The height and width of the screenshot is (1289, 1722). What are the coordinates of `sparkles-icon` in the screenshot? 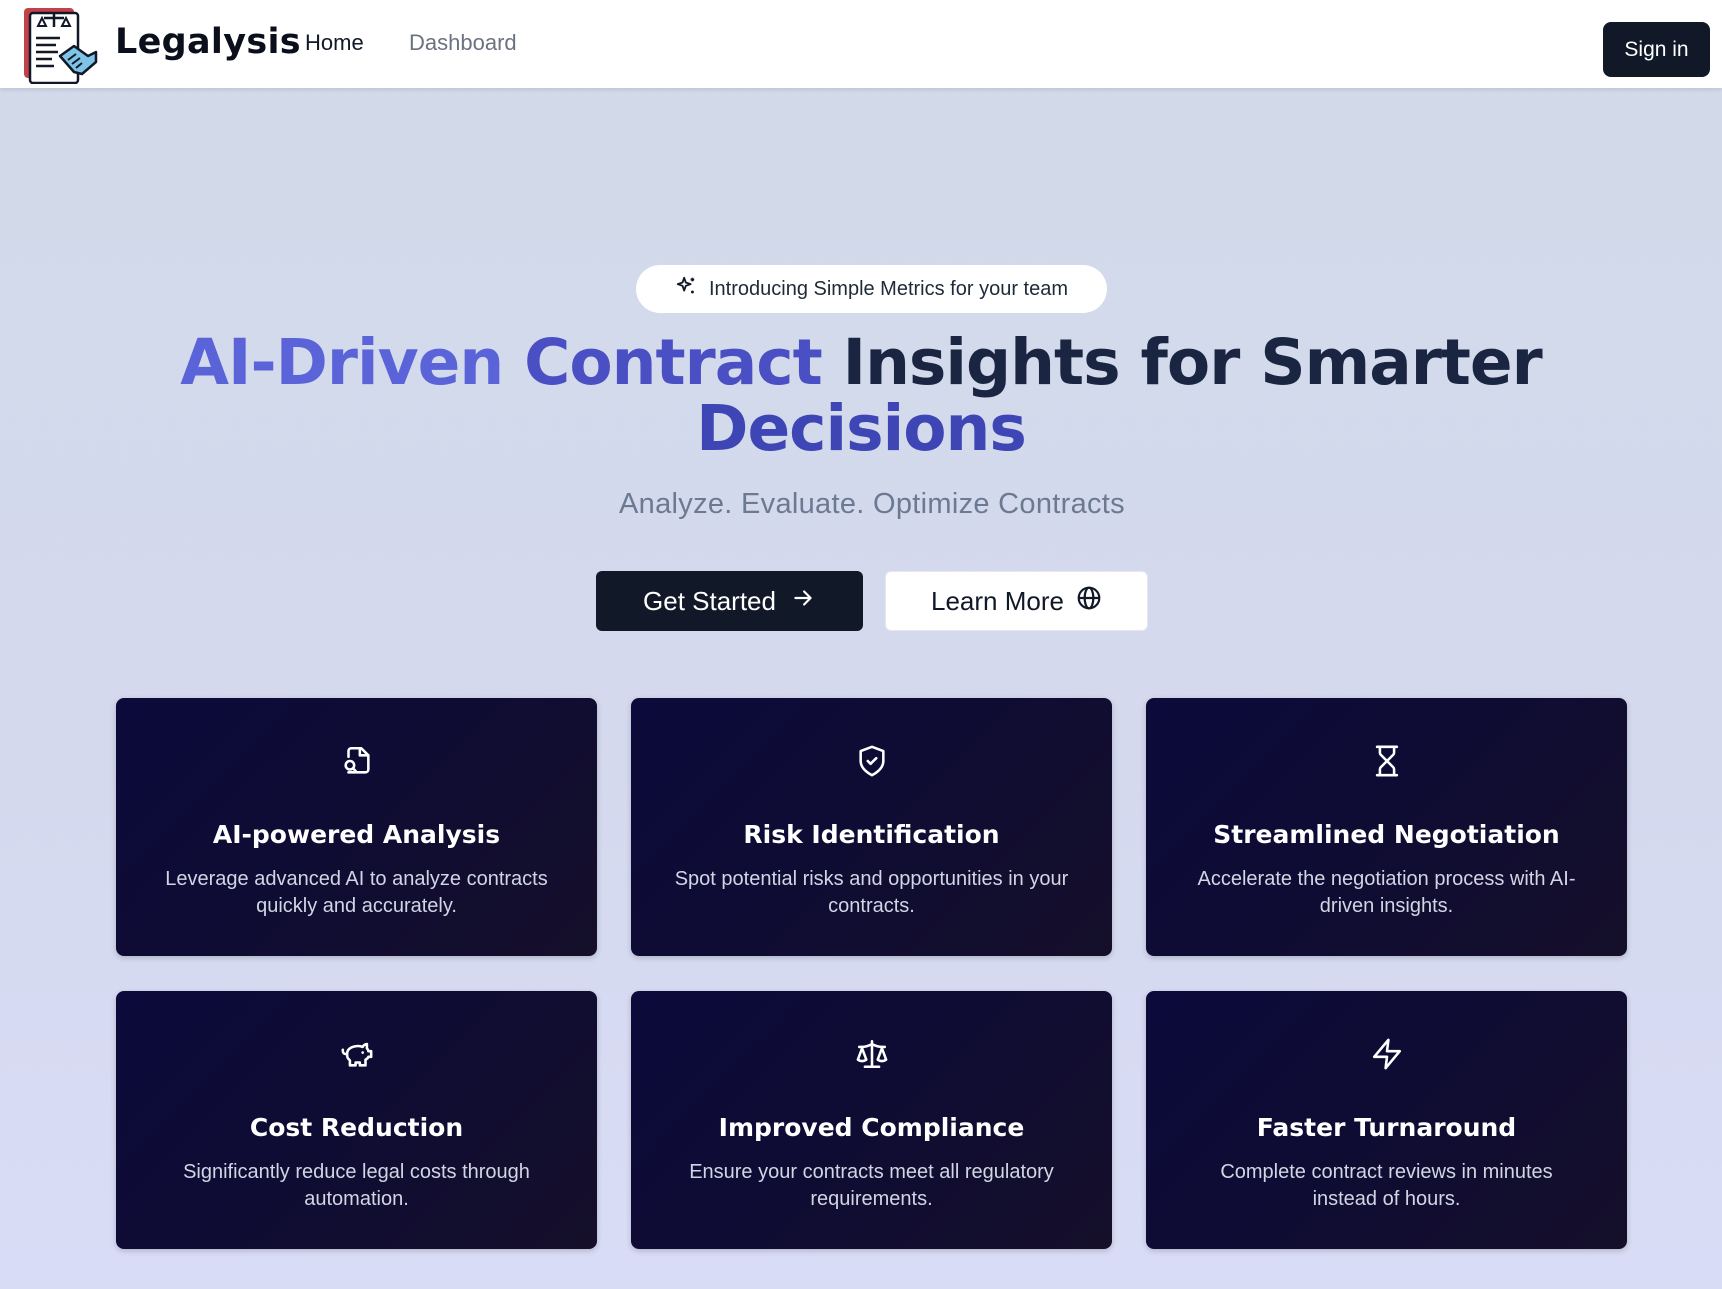 It's located at (686, 289).